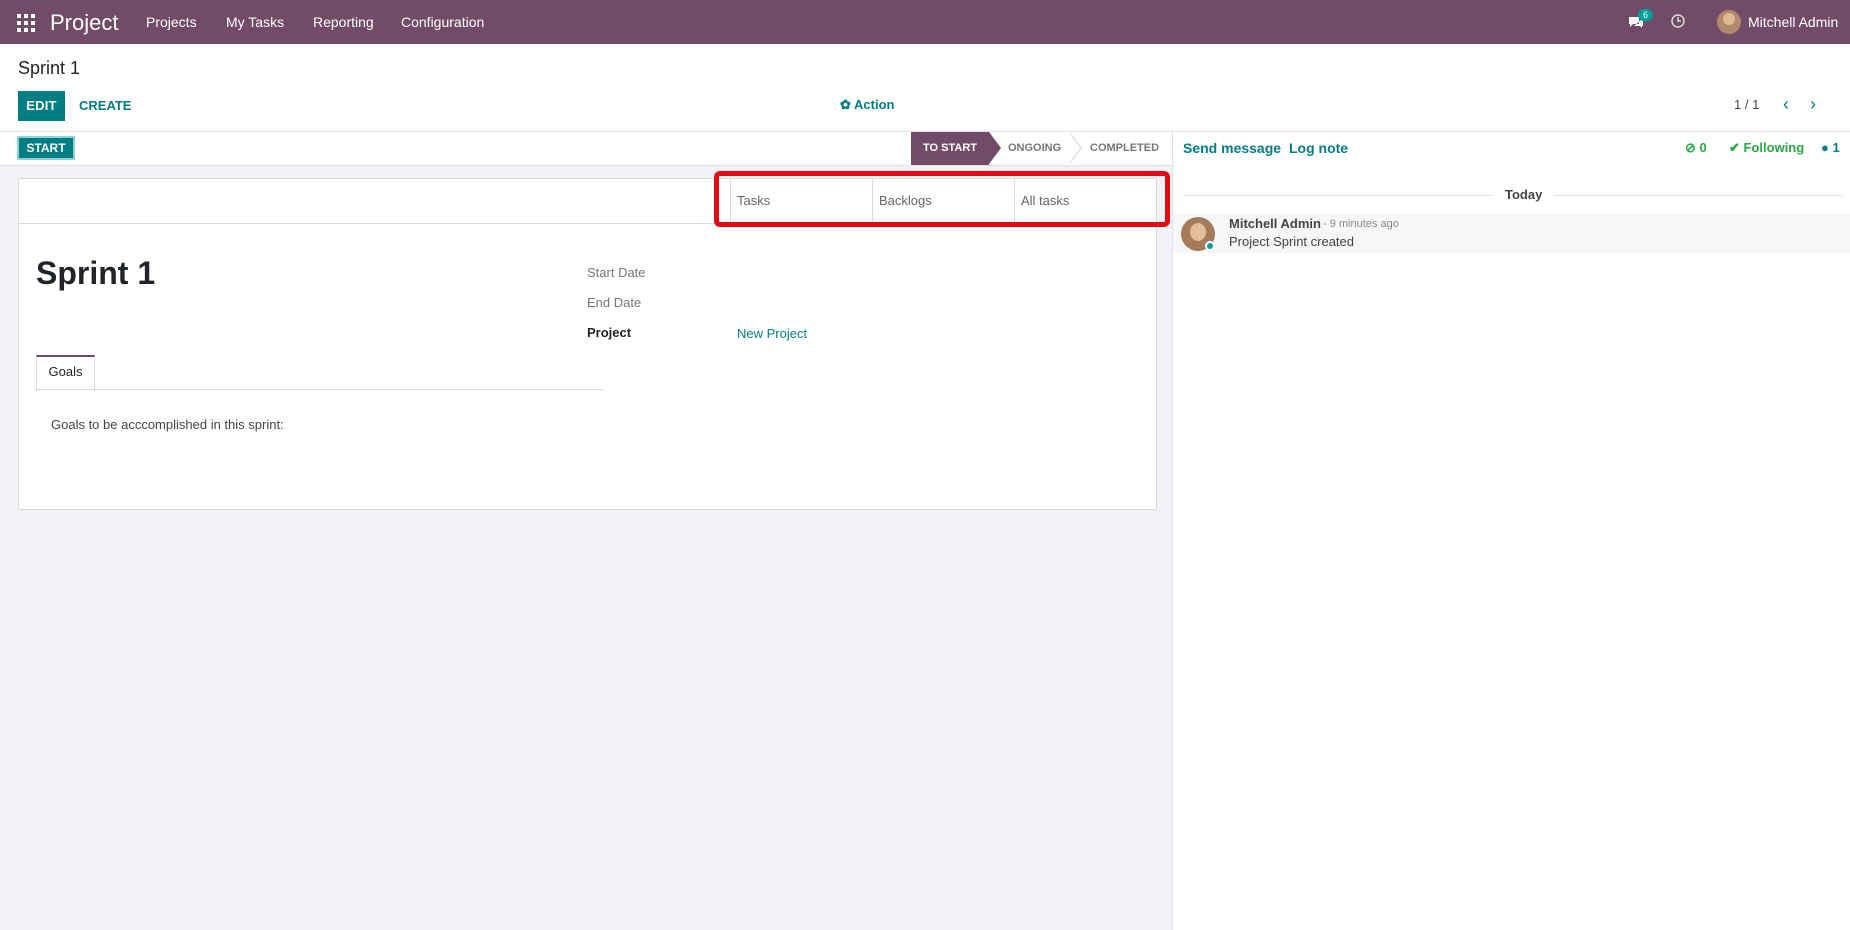 The height and width of the screenshot is (930, 1850). Describe the element at coordinates (1703, 147) in the screenshot. I see `attachments-count: 0` at that location.